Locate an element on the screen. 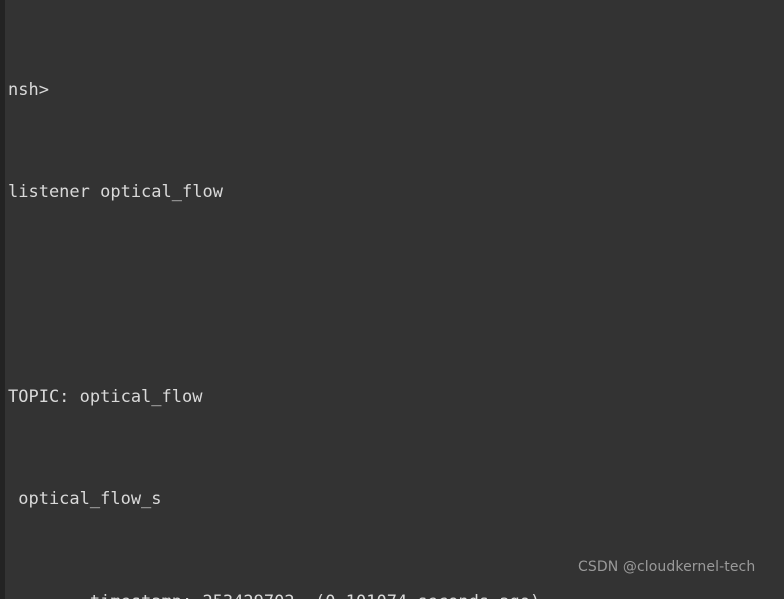 Image resolution: width=784 pixels, height=599 pixels. topic-header-line: TOPIC: optical_flow is located at coordinates (105, 396).